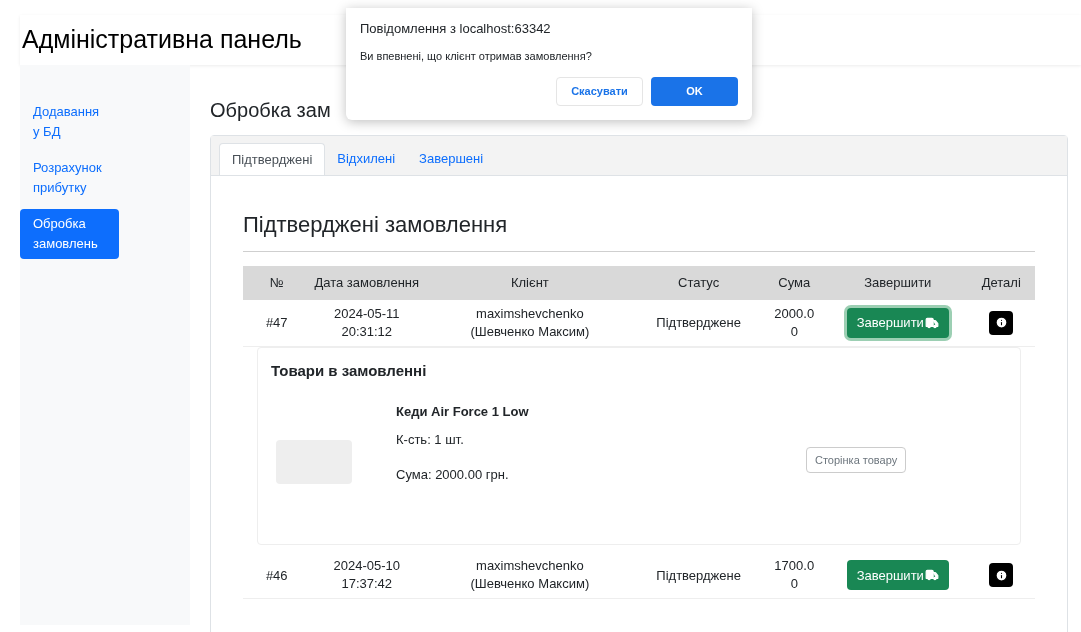 Image resolution: width=1081 pixels, height=632 pixels. Describe the element at coordinates (366, 283) in the screenshot. I see `column-header: Дата замовлення` at that location.